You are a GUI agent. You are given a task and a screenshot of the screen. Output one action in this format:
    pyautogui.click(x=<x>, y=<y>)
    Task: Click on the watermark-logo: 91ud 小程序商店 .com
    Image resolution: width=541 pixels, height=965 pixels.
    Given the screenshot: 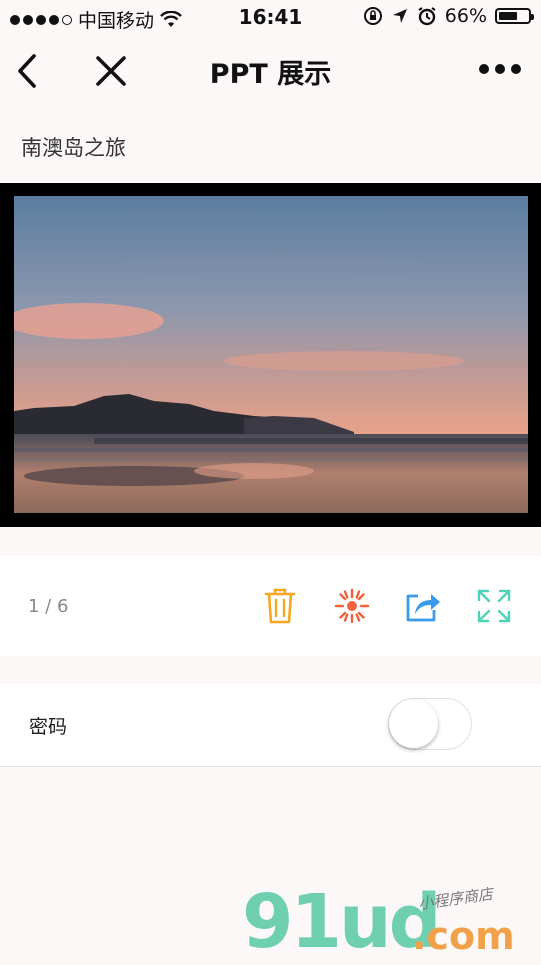 What is the action you would take?
    pyautogui.click(x=390, y=920)
    